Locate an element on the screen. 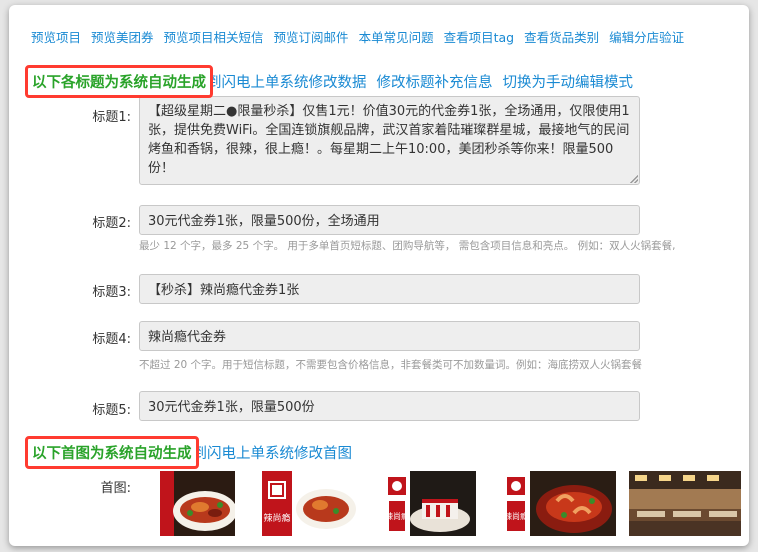  title3-label: 标题3: is located at coordinates (111, 292).